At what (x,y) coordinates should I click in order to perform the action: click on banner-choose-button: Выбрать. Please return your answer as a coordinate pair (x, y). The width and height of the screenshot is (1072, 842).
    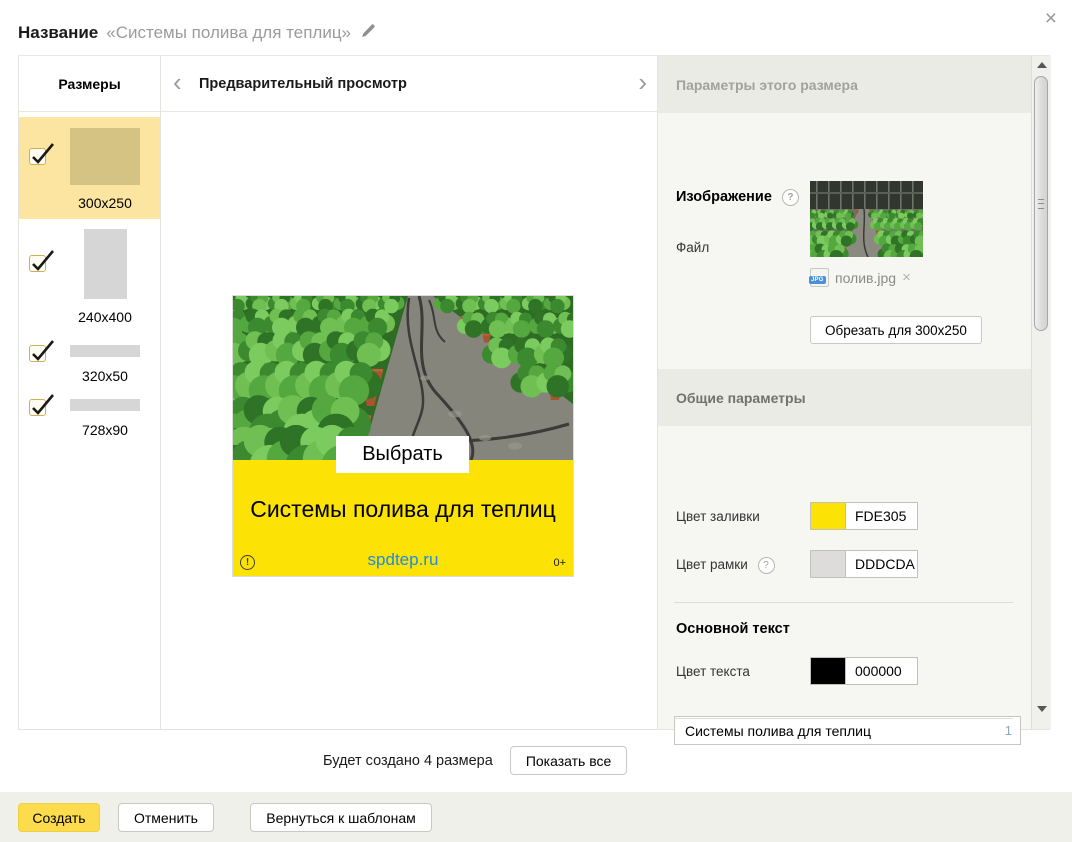
    Looking at the image, I should click on (402, 454).